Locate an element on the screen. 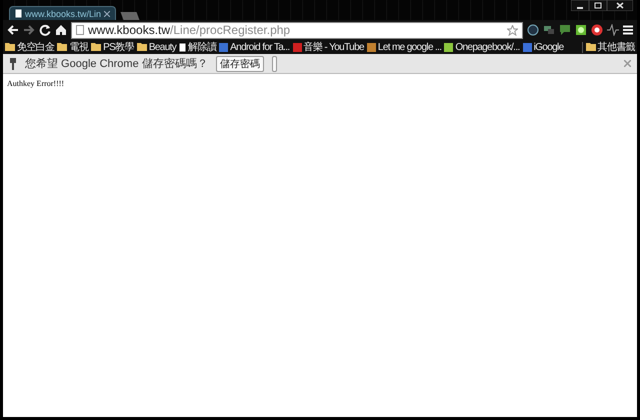 The image size is (640, 420). never-button is located at coordinates (274, 64).